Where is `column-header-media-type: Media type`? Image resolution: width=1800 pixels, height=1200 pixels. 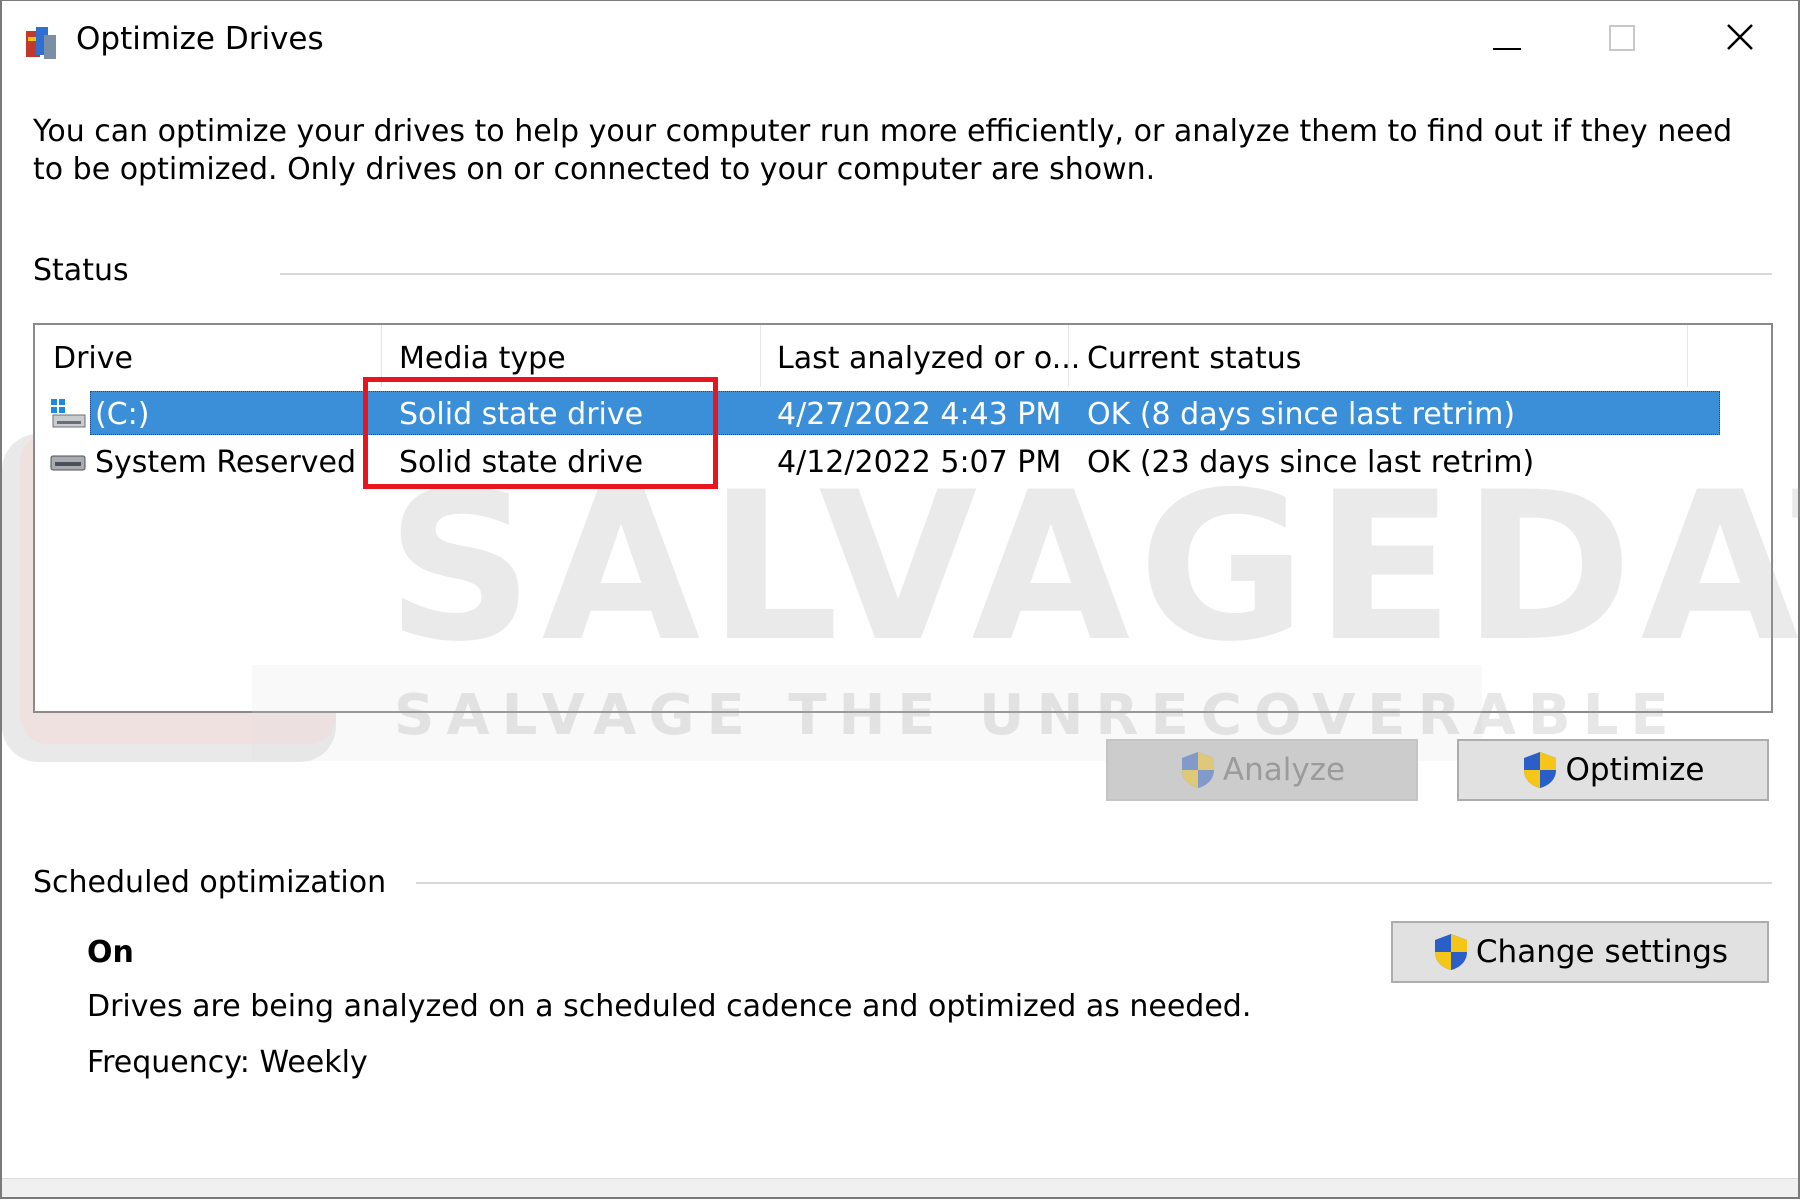
column-header-media-type: Media type is located at coordinates (482, 358).